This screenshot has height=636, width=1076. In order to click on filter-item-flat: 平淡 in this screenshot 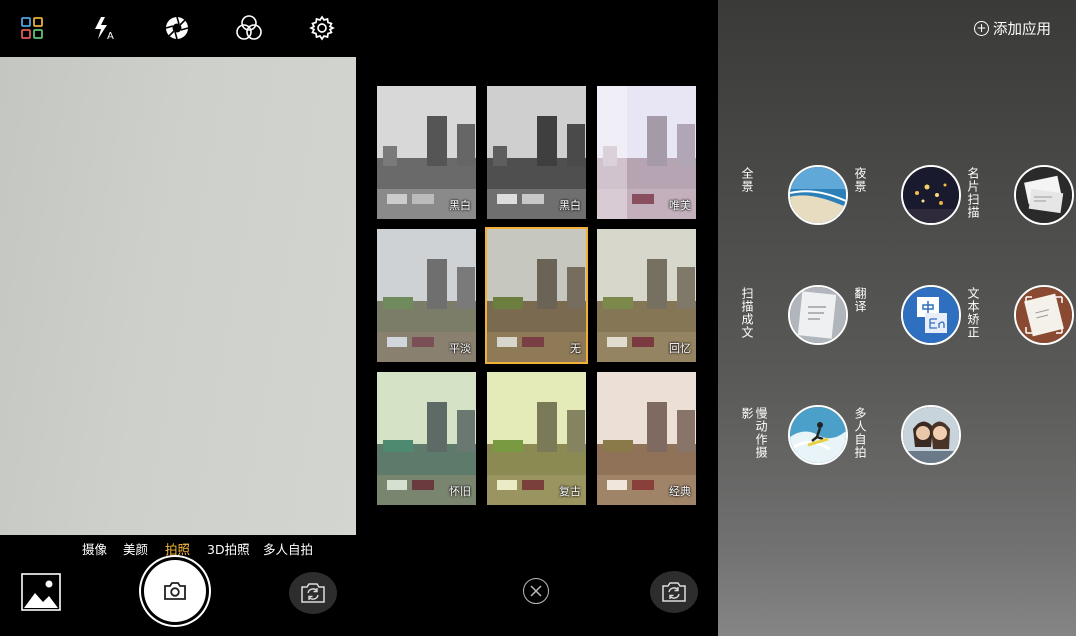, I will do `click(426, 295)`.